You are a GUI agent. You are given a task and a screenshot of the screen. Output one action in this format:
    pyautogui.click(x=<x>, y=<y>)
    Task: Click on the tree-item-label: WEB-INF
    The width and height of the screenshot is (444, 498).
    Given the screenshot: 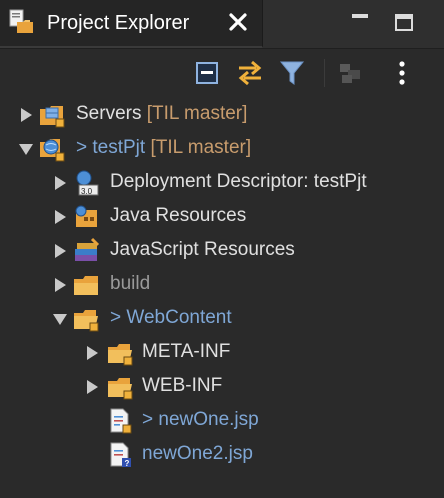 What is the action you would take?
    pyautogui.click(x=182, y=385)
    